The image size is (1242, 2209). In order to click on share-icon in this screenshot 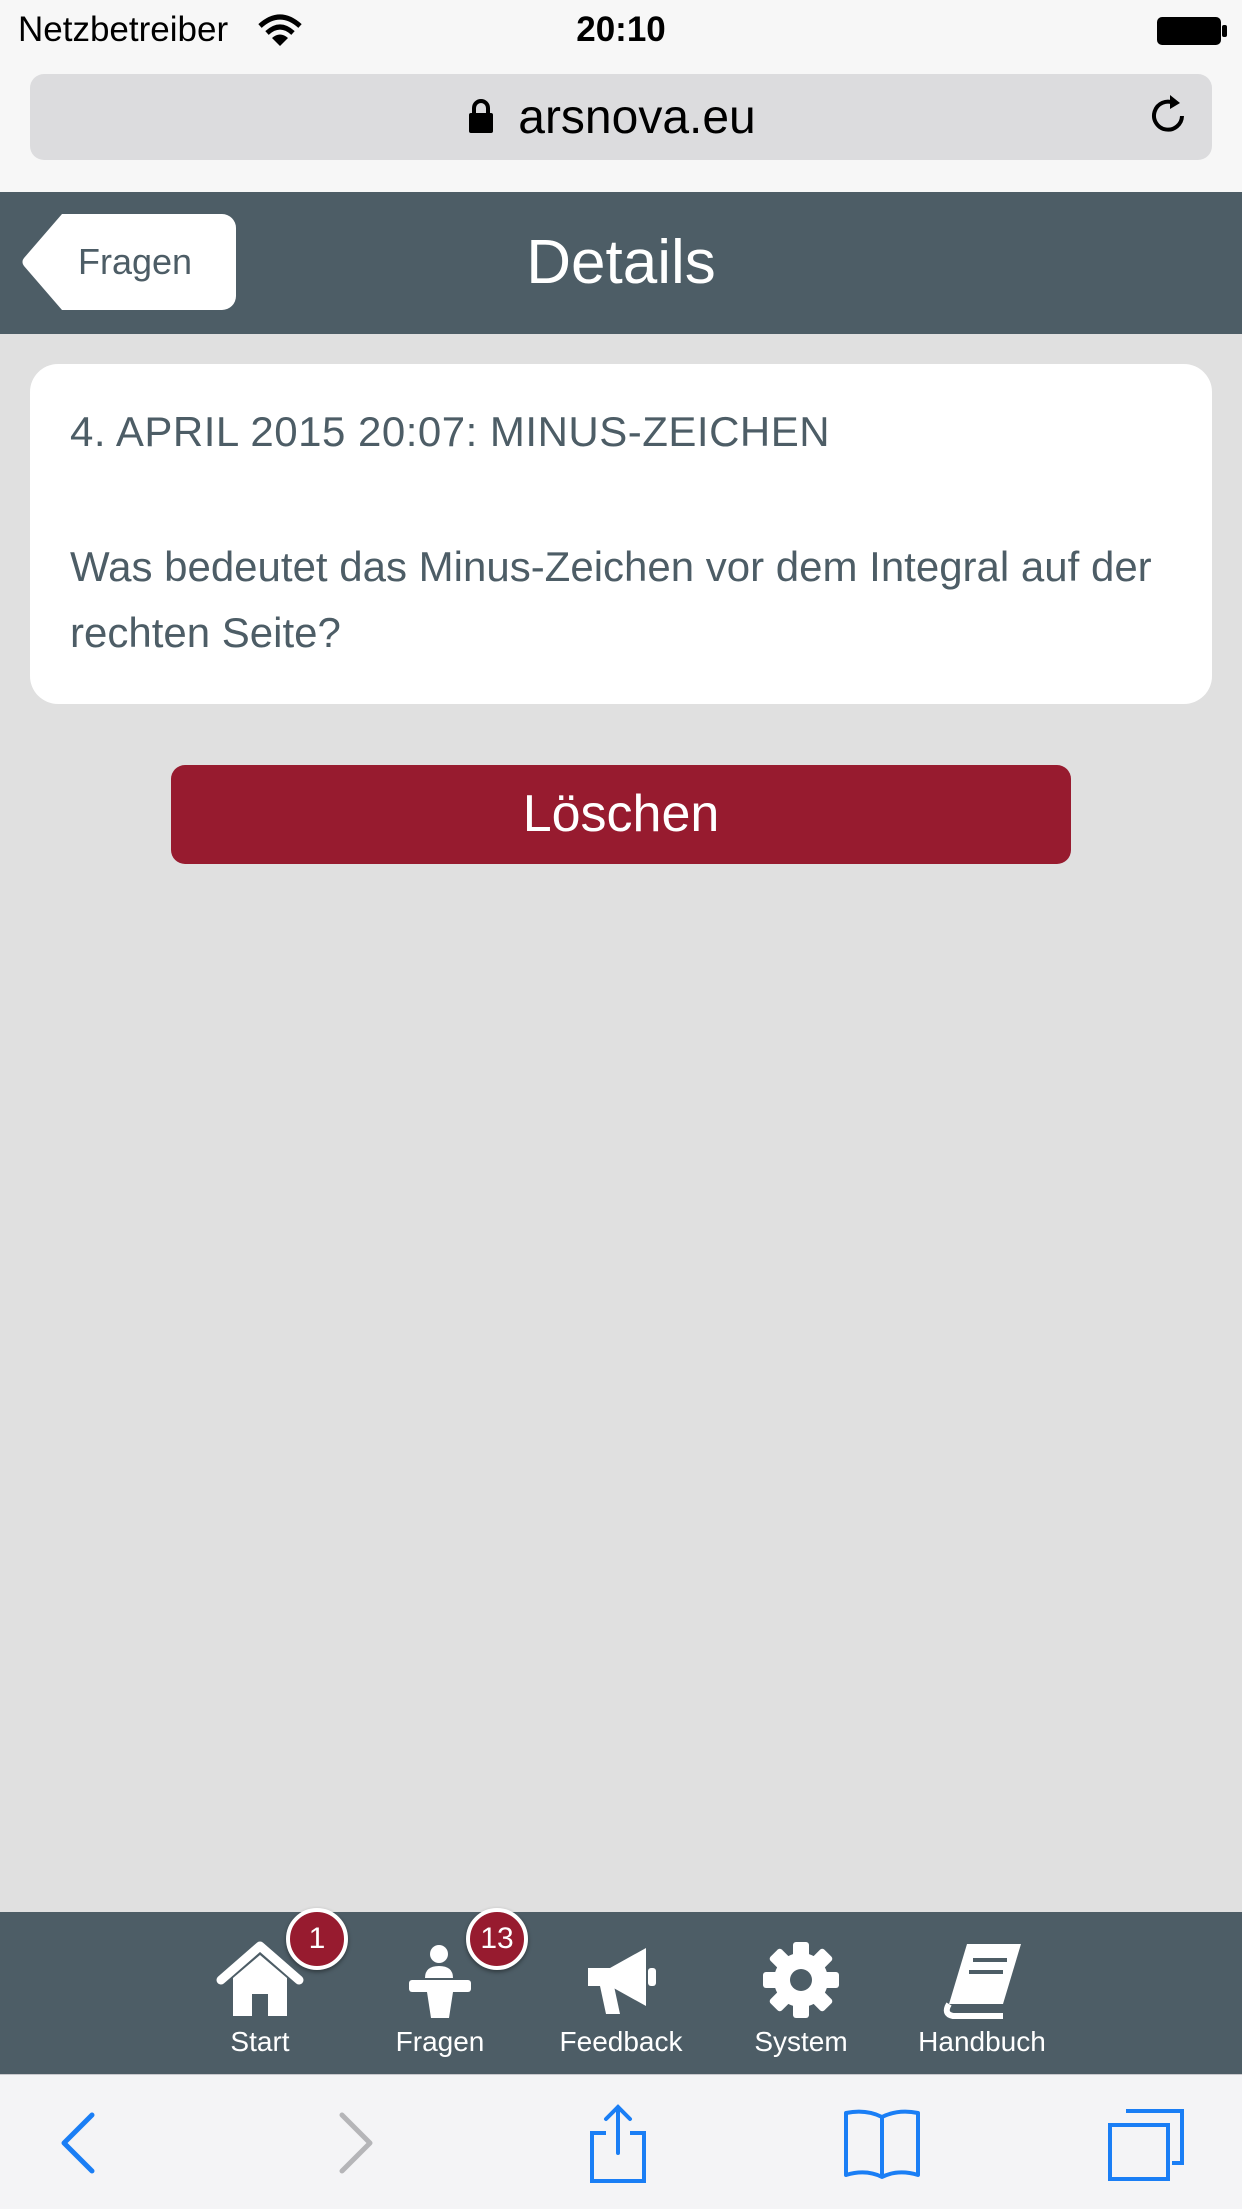, I will do `click(618, 2143)`.